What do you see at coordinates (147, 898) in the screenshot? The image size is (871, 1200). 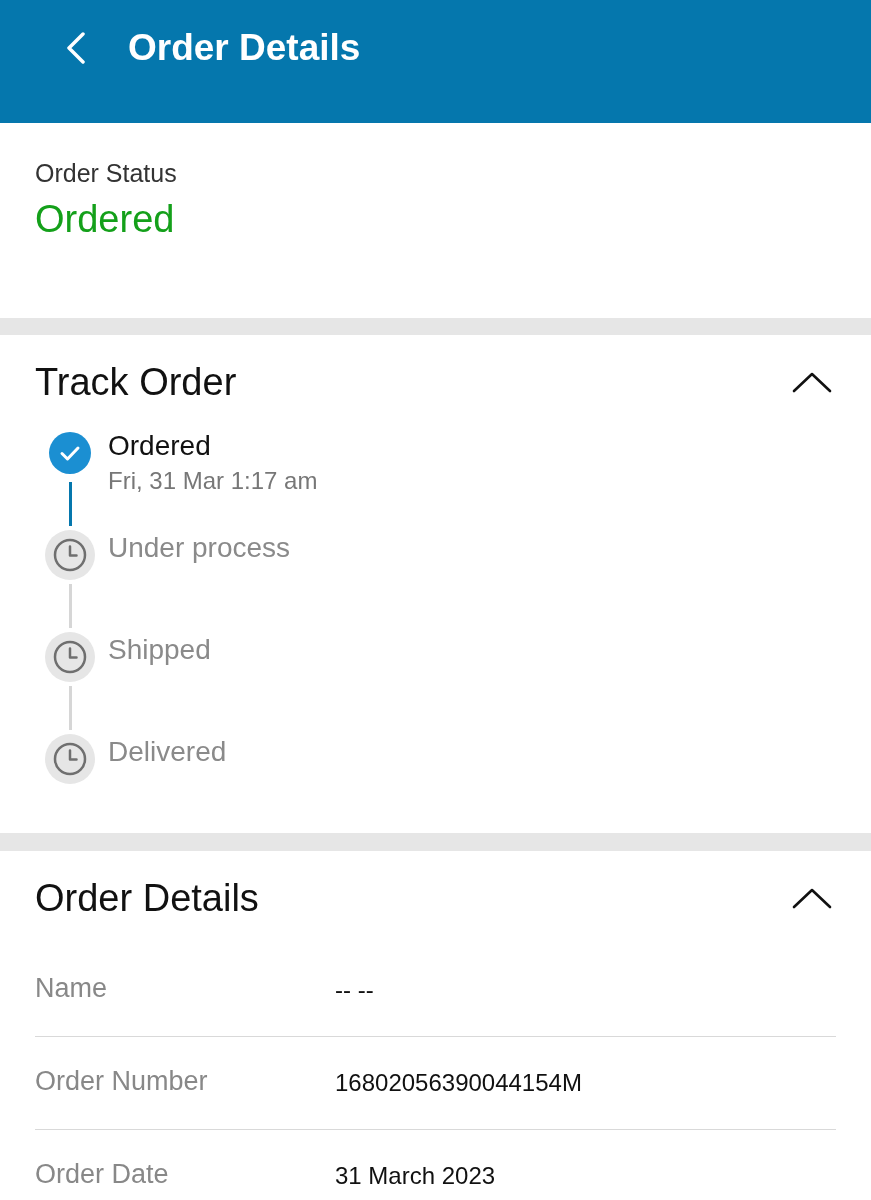 I see `section-title: Order Details` at bounding box center [147, 898].